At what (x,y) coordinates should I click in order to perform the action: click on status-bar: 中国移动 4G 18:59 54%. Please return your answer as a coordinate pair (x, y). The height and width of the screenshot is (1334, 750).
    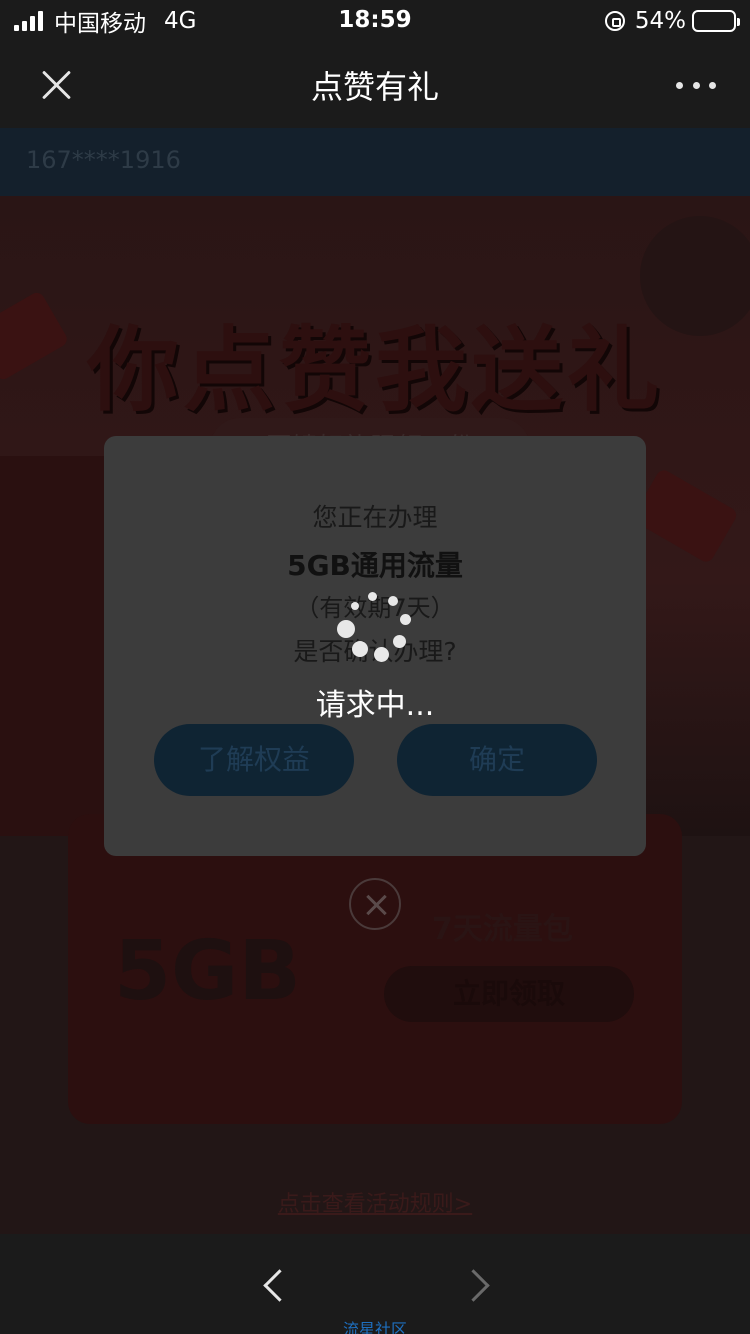
    Looking at the image, I should click on (375, 21).